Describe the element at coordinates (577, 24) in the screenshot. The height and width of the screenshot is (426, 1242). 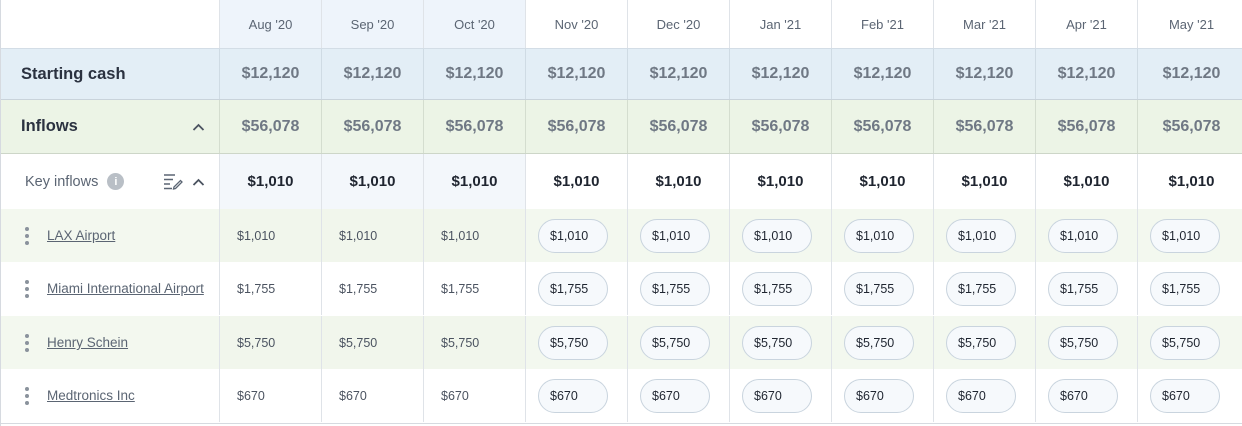
I see `month-header: Nov '20` at that location.